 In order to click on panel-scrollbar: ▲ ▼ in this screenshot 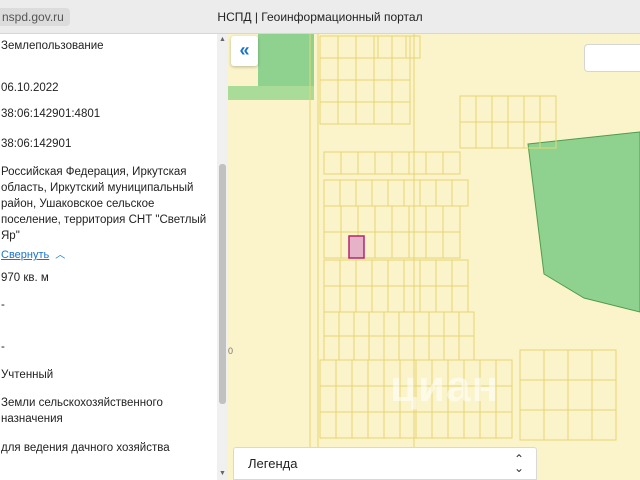, I will do `click(222, 257)`.